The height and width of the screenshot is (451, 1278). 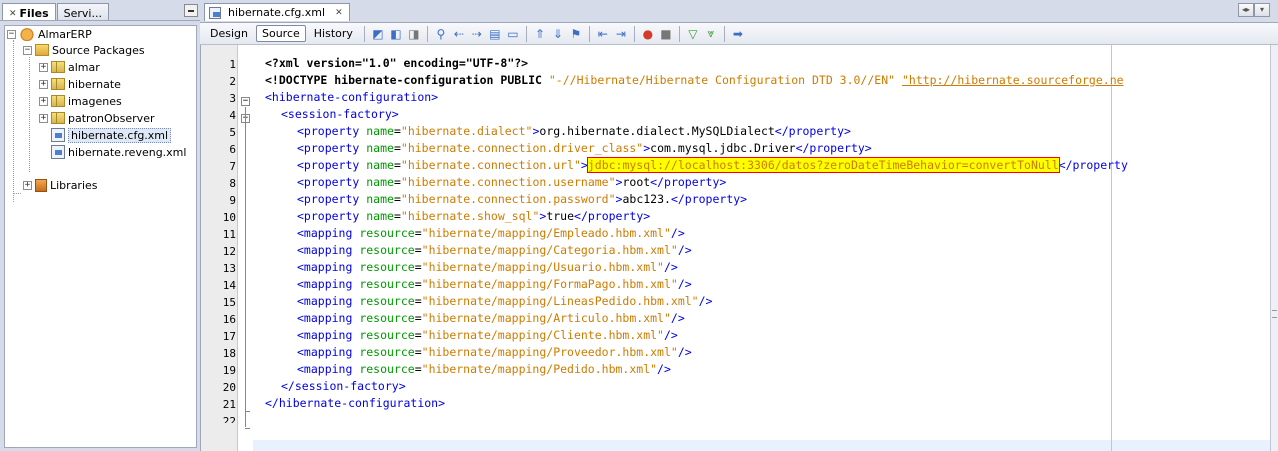 What do you see at coordinates (1013, 80) in the screenshot?
I see `doctype-system-link: "http://hibernate.sourceforge.ne` at bounding box center [1013, 80].